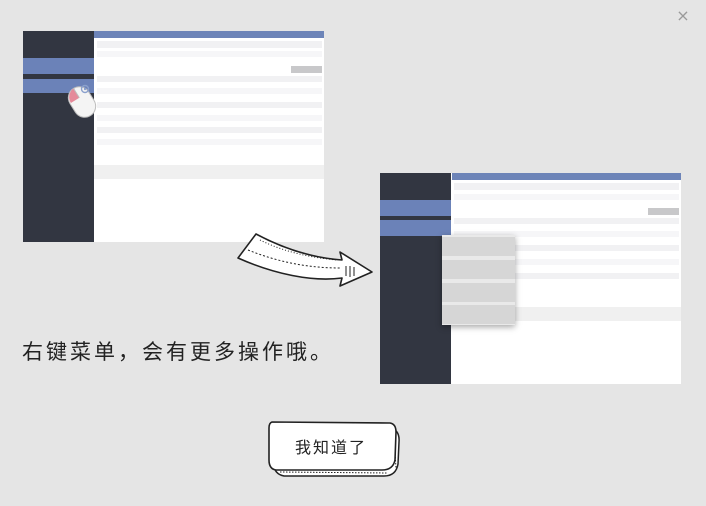  I want to click on close-button: ×, so click(683, 16).